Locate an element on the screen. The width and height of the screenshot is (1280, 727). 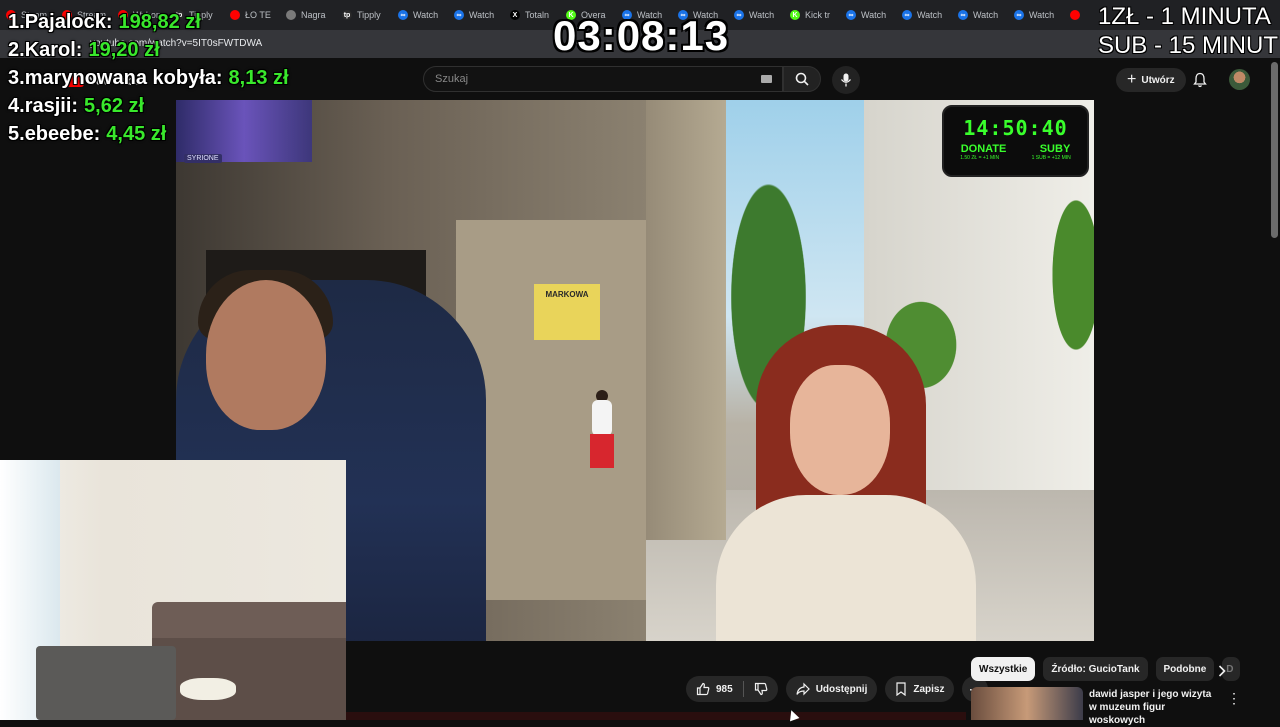
browser-tab: X Totaln is located at coordinates (532, 15).